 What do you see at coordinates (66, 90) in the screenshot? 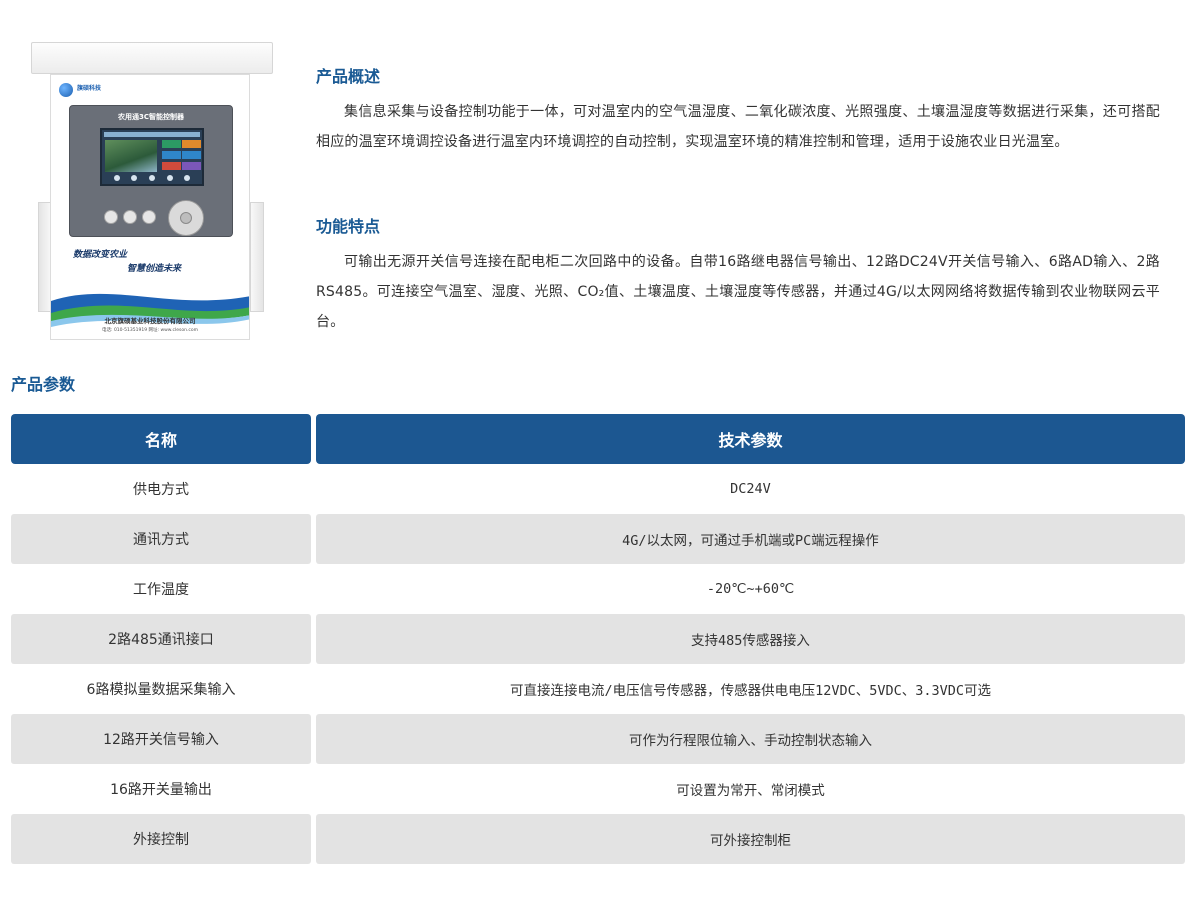
I see `brand-logo-icon` at bounding box center [66, 90].